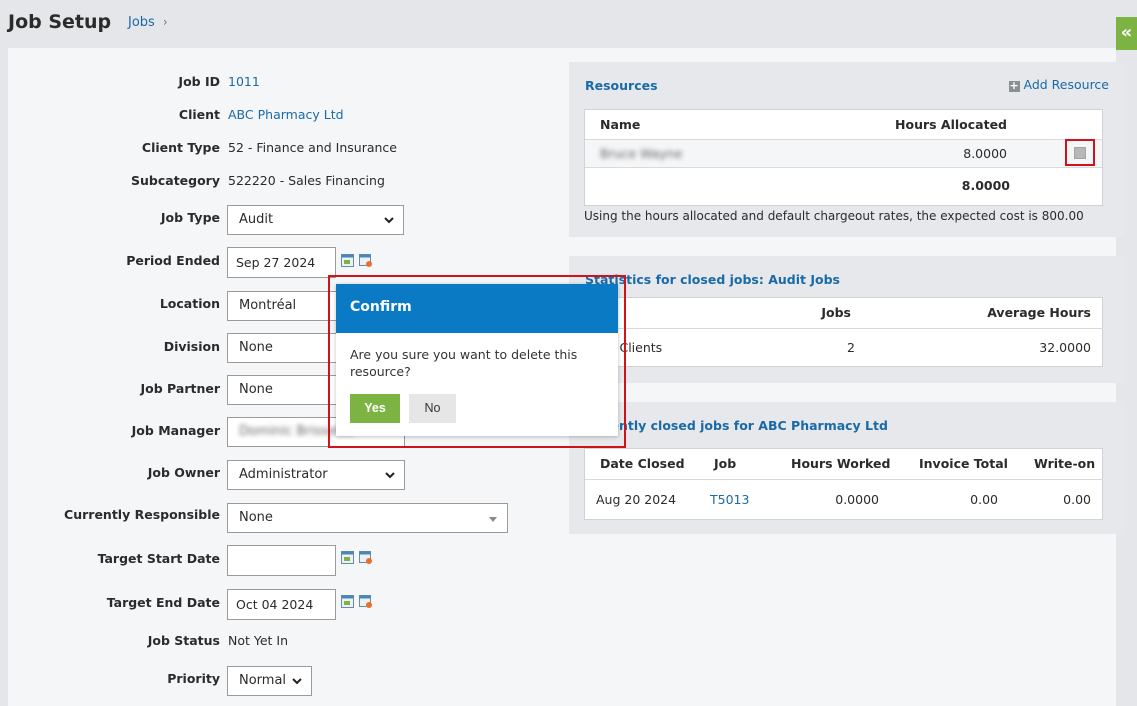 The width and height of the screenshot is (1137, 706). What do you see at coordinates (1039, 312) in the screenshot?
I see `col-avg-header: Average Hours` at bounding box center [1039, 312].